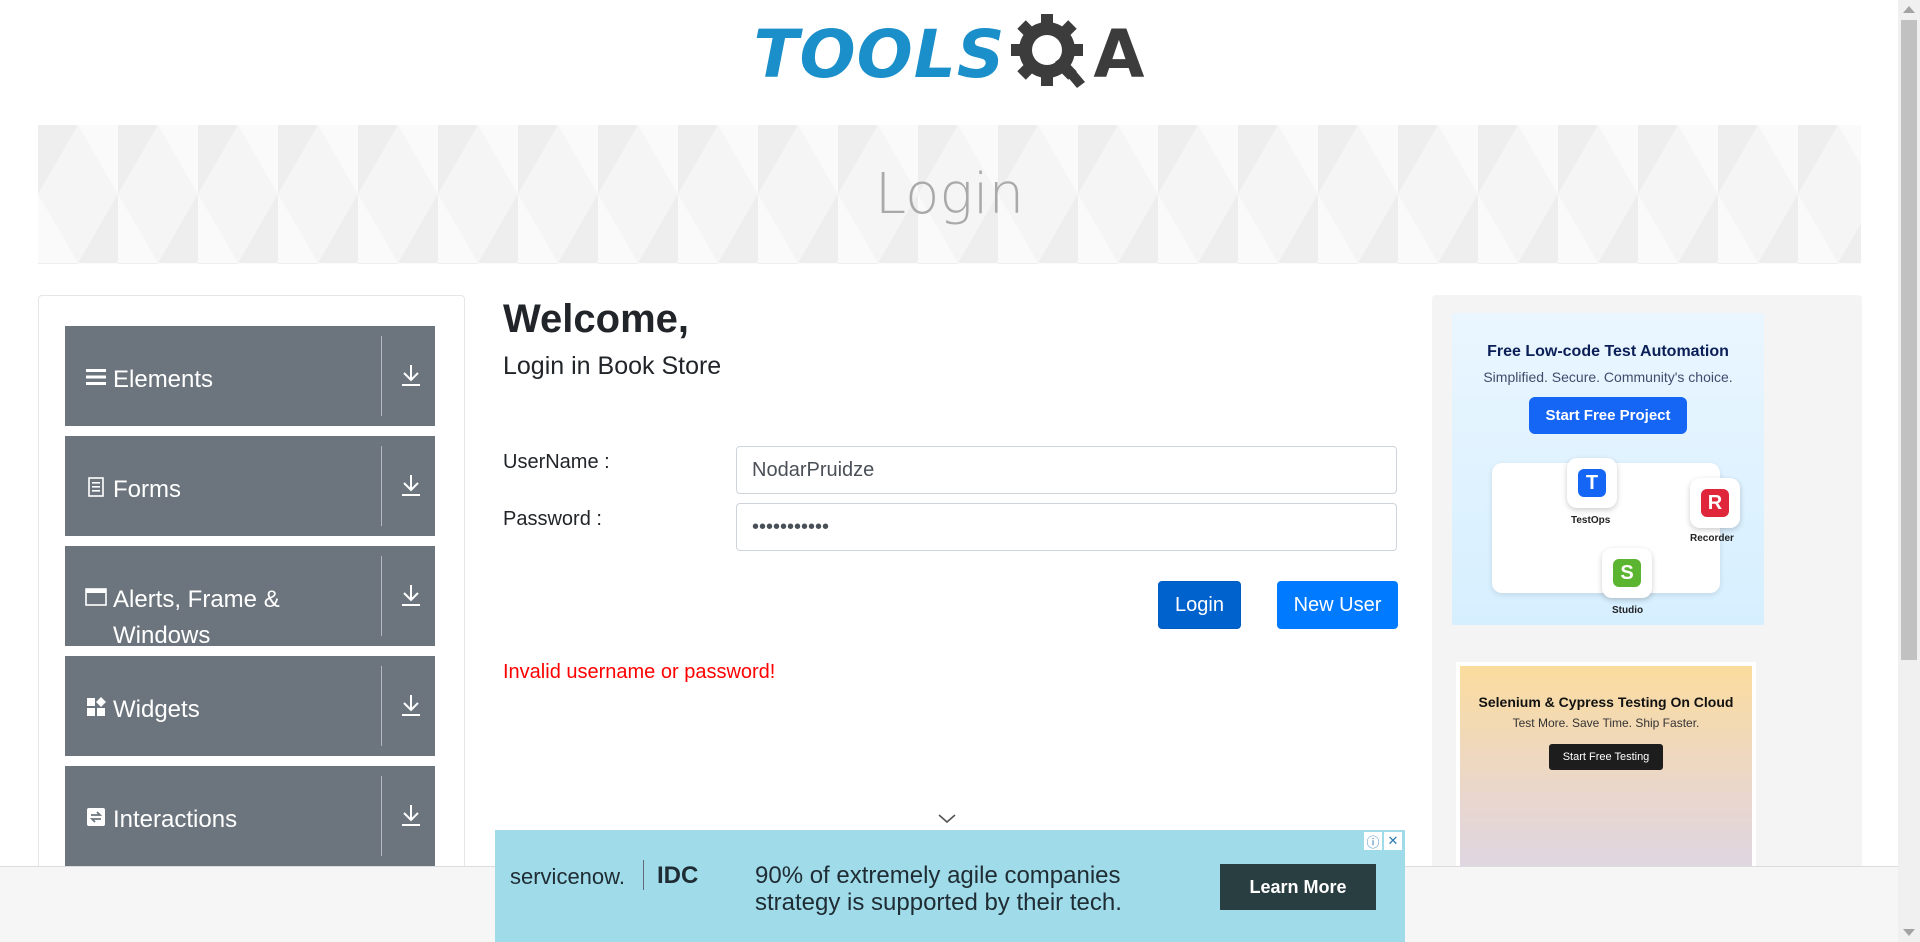  Describe the element at coordinates (1715, 503) in the screenshot. I see `recorder-icon: R` at that location.